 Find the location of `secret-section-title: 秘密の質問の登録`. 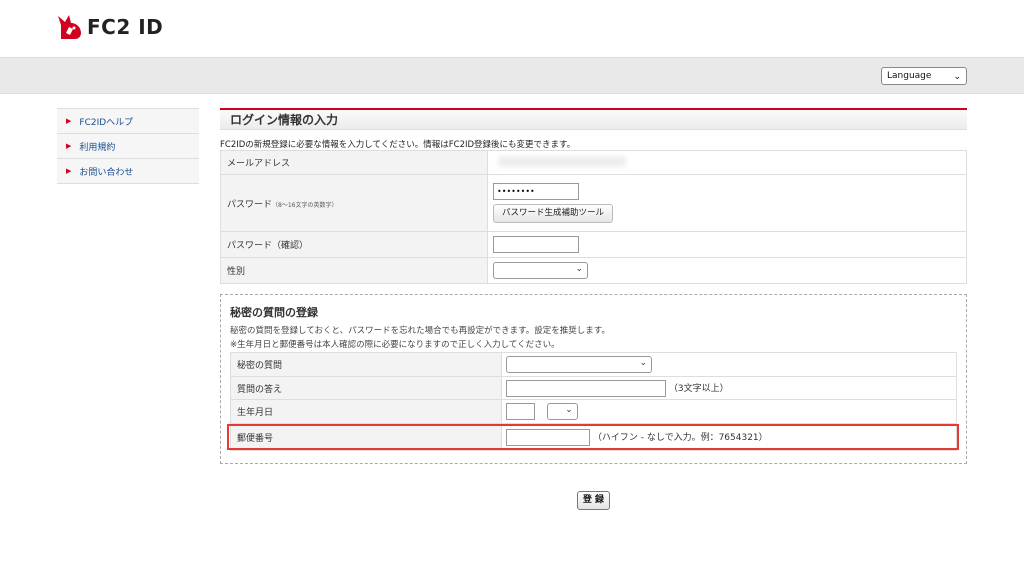

secret-section-title: 秘密の質問の登録 is located at coordinates (274, 312).